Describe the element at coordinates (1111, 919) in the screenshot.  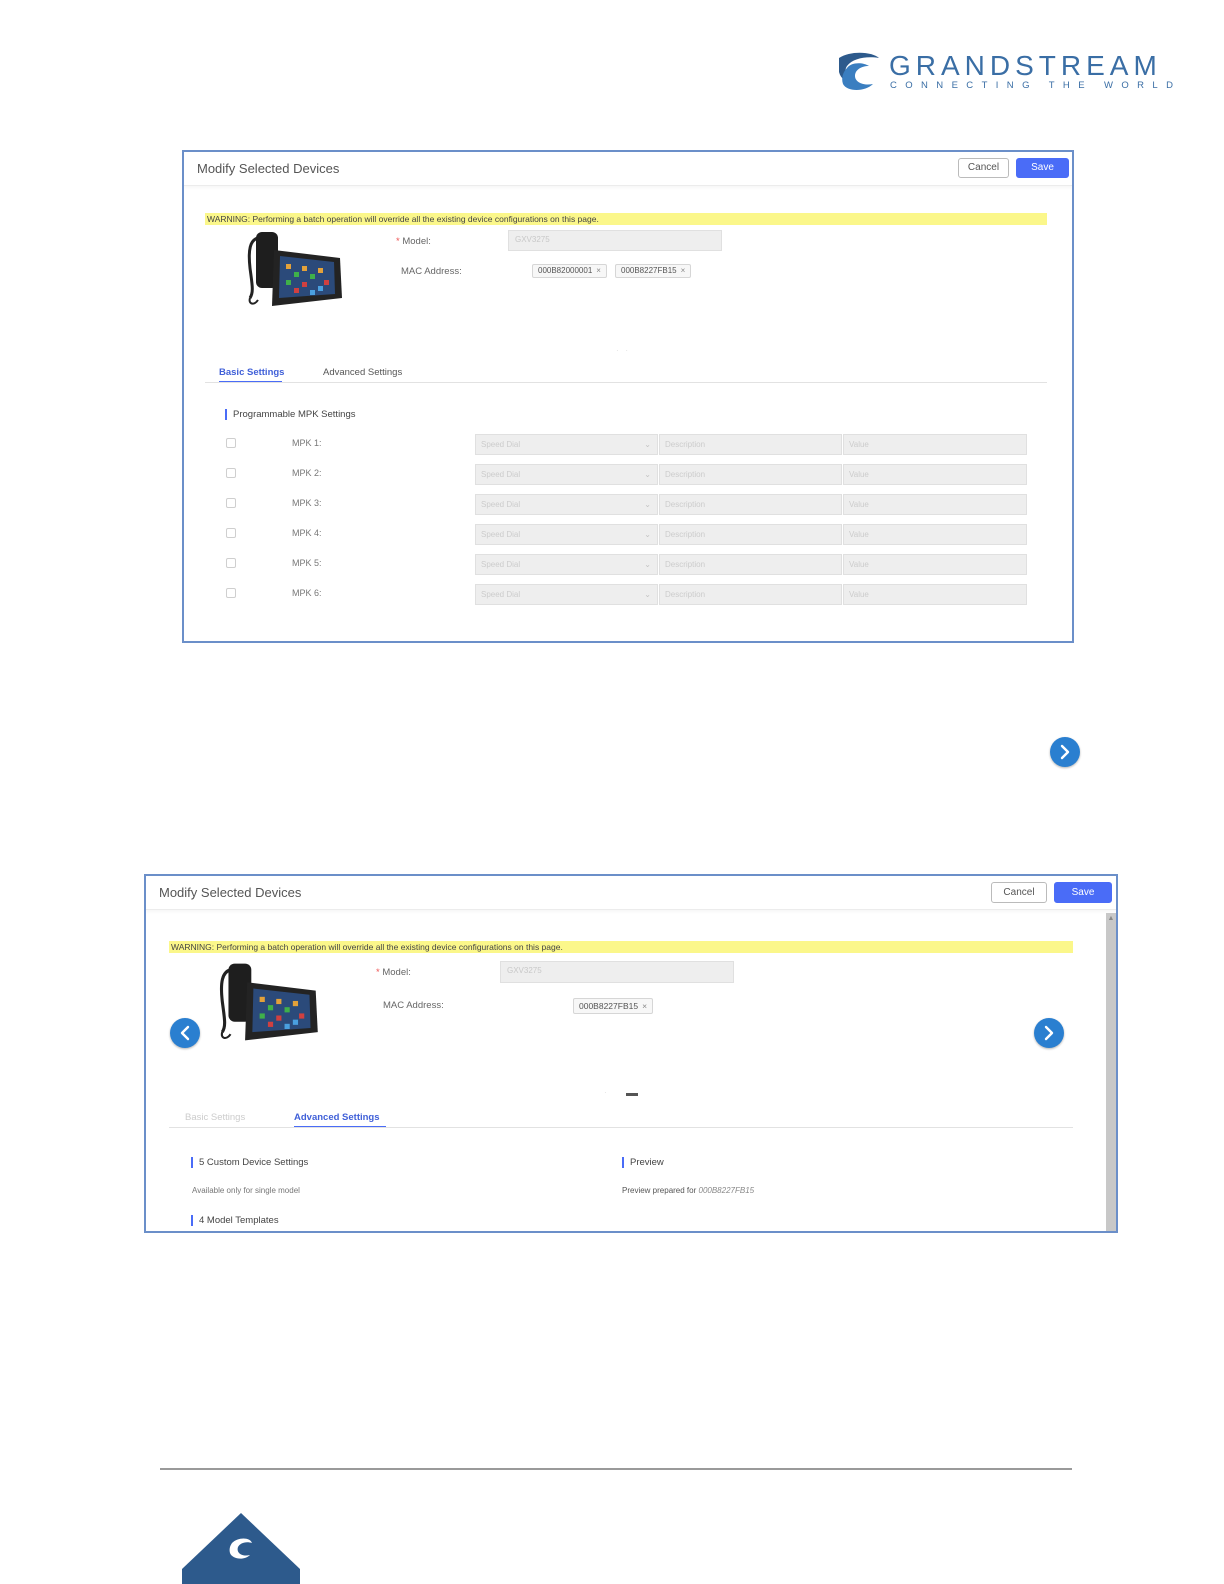
I see `scroll-up-icon: ▲` at that location.